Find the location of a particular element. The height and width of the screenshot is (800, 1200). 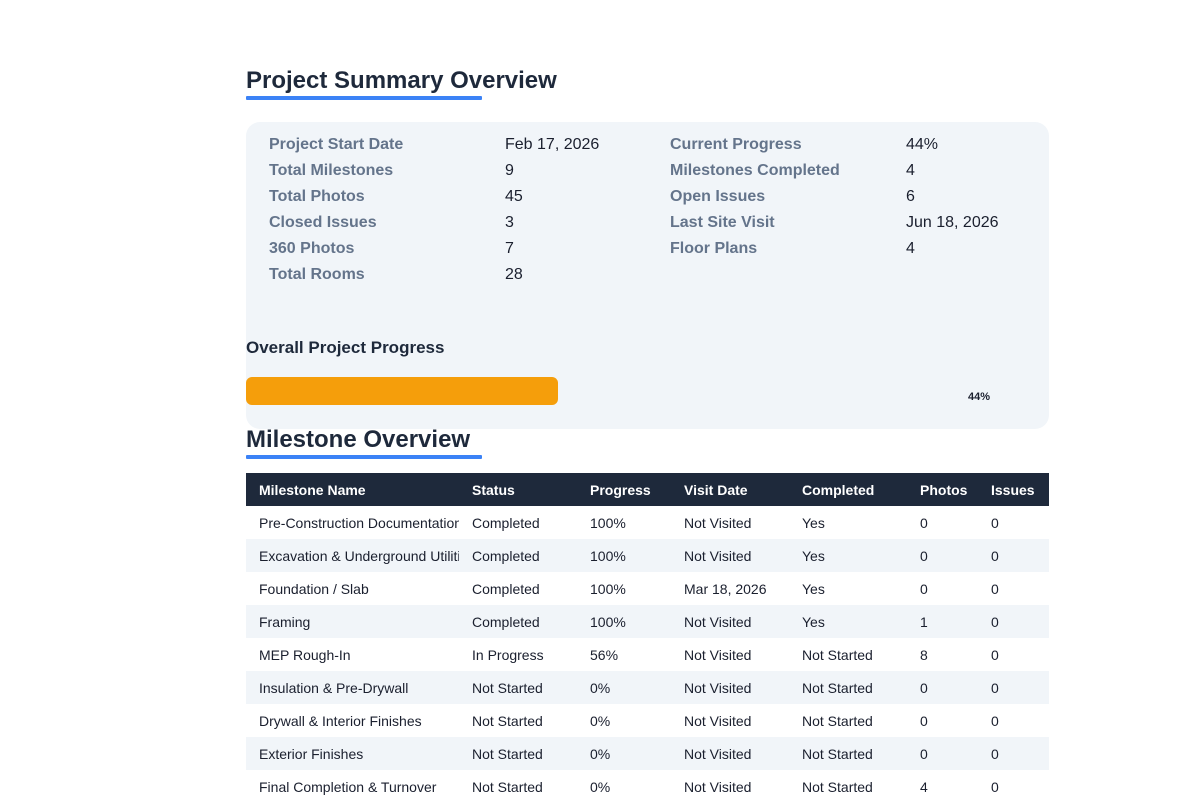

column-header-progress: Progress is located at coordinates (624, 489).